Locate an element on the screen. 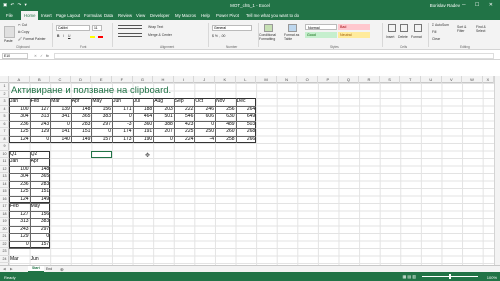 The width and height of the screenshot is (500, 281). conditional-formatting-icon is located at coordinates (268, 28).